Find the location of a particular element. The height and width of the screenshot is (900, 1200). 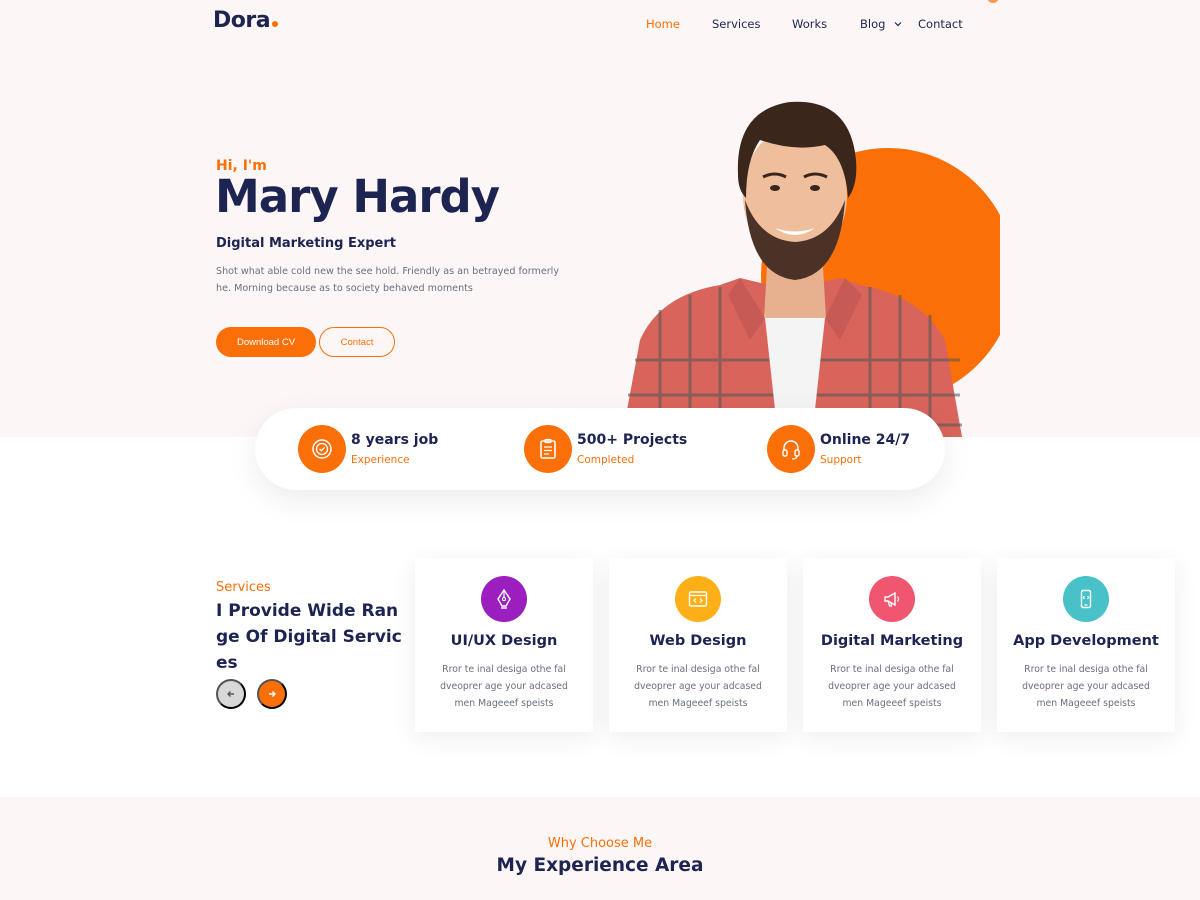

megaphone-icon is located at coordinates (892, 599).